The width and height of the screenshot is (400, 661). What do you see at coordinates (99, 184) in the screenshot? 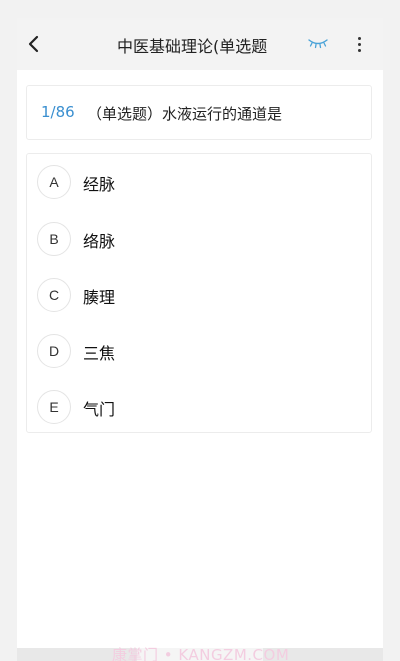
I see `option-text: 经脉` at bounding box center [99, 184].